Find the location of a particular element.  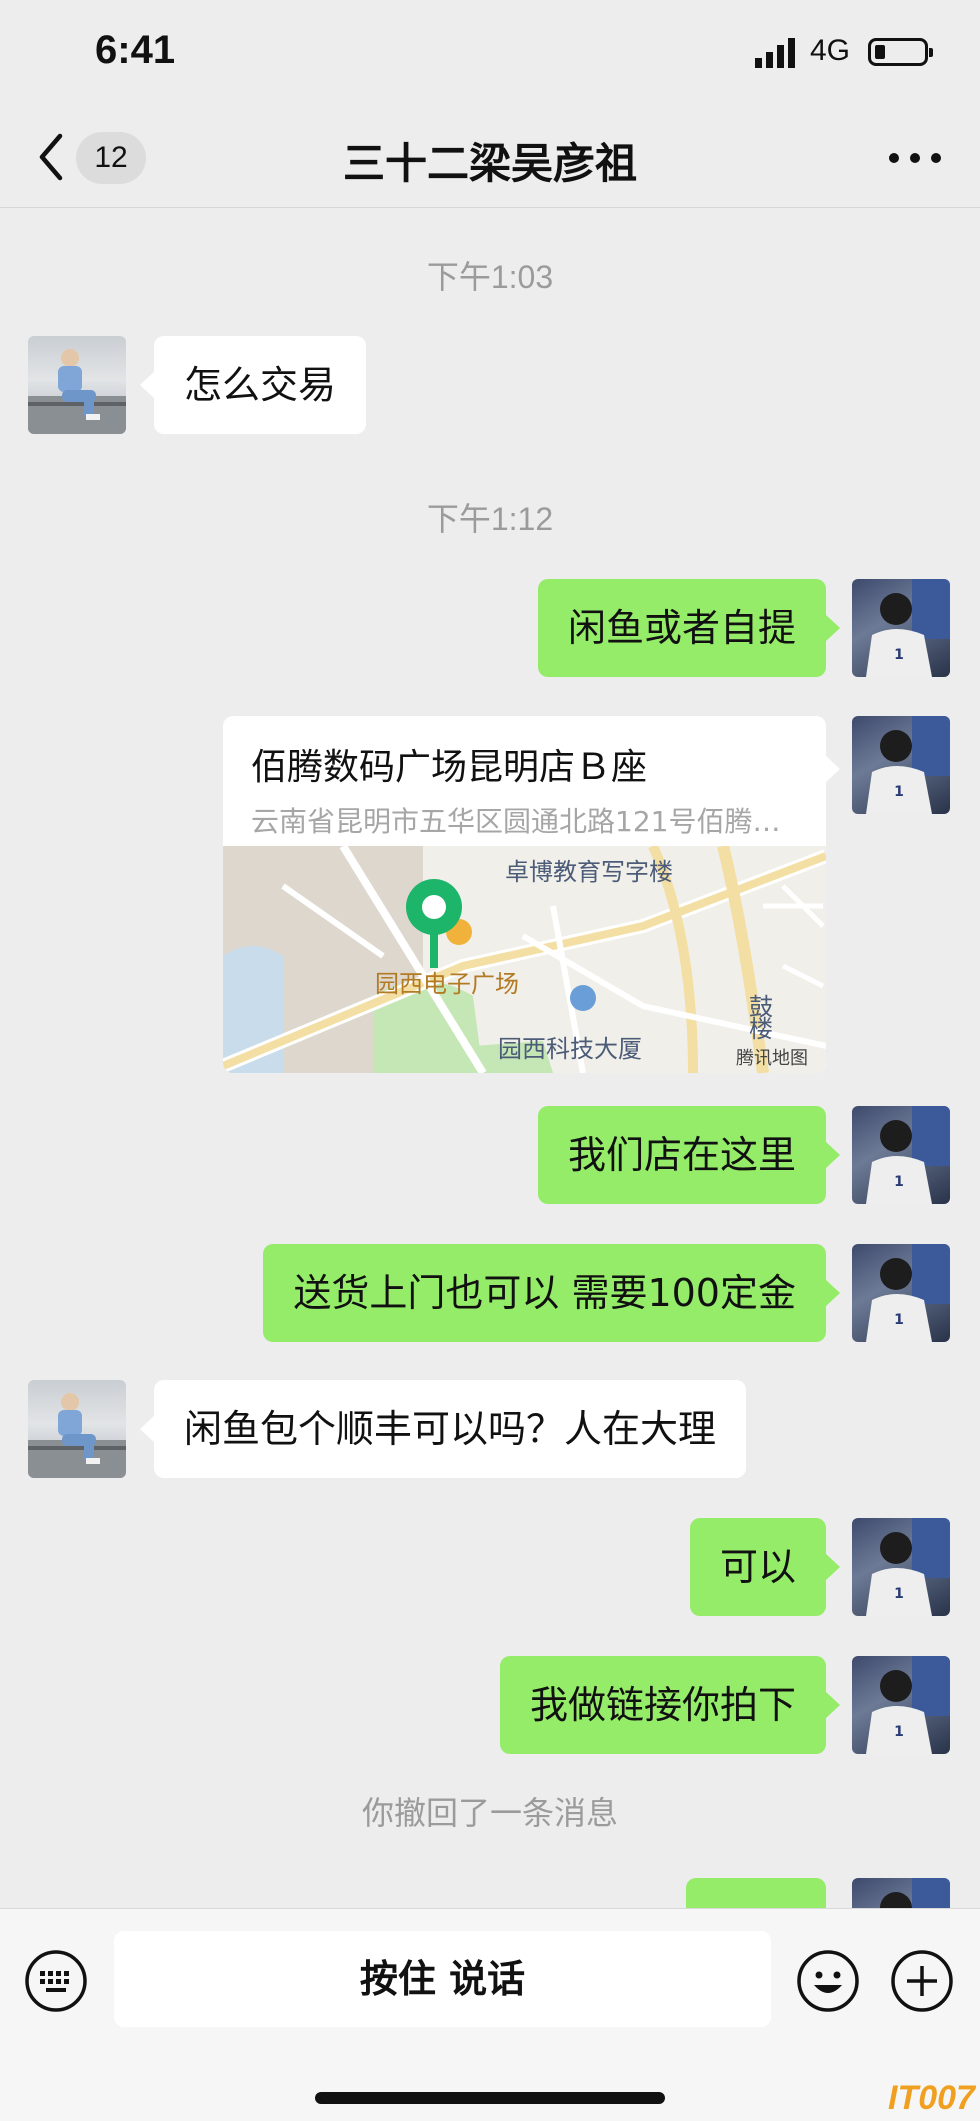

battery-icon is located at coordinates (900, 52).